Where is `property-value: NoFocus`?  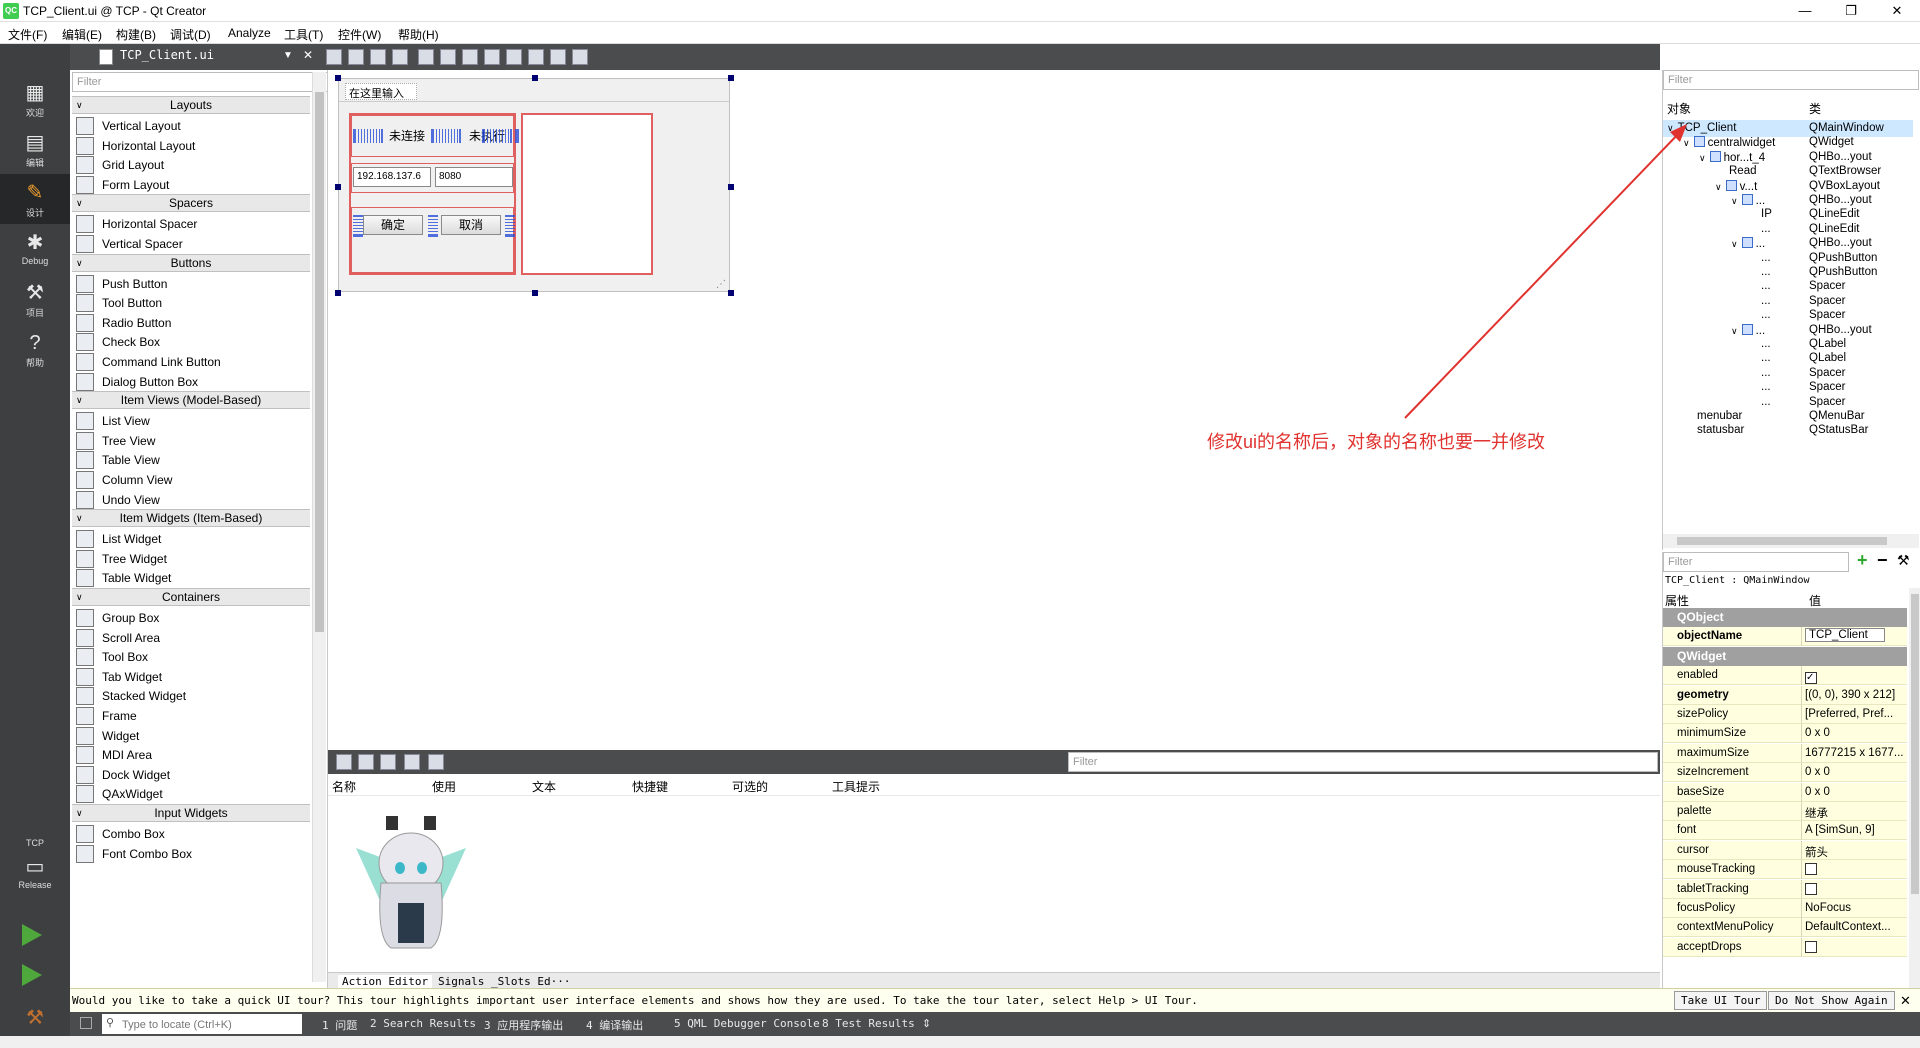
property-value: NoFocus is located at coordinates (1828, 908).